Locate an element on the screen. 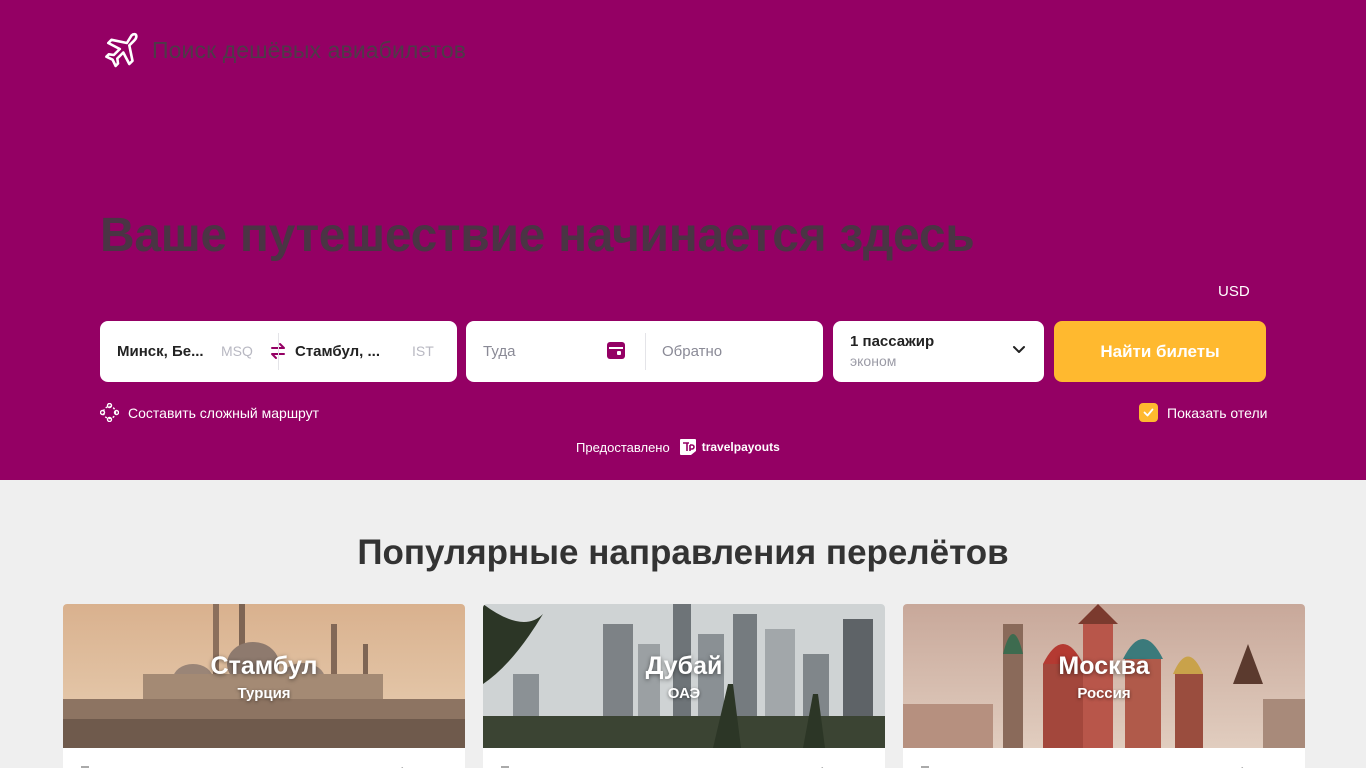 Image resolution: width=1366 pixels, height=768 pixels. destination-city-name: Дубай is located at coordinates (684, 666).